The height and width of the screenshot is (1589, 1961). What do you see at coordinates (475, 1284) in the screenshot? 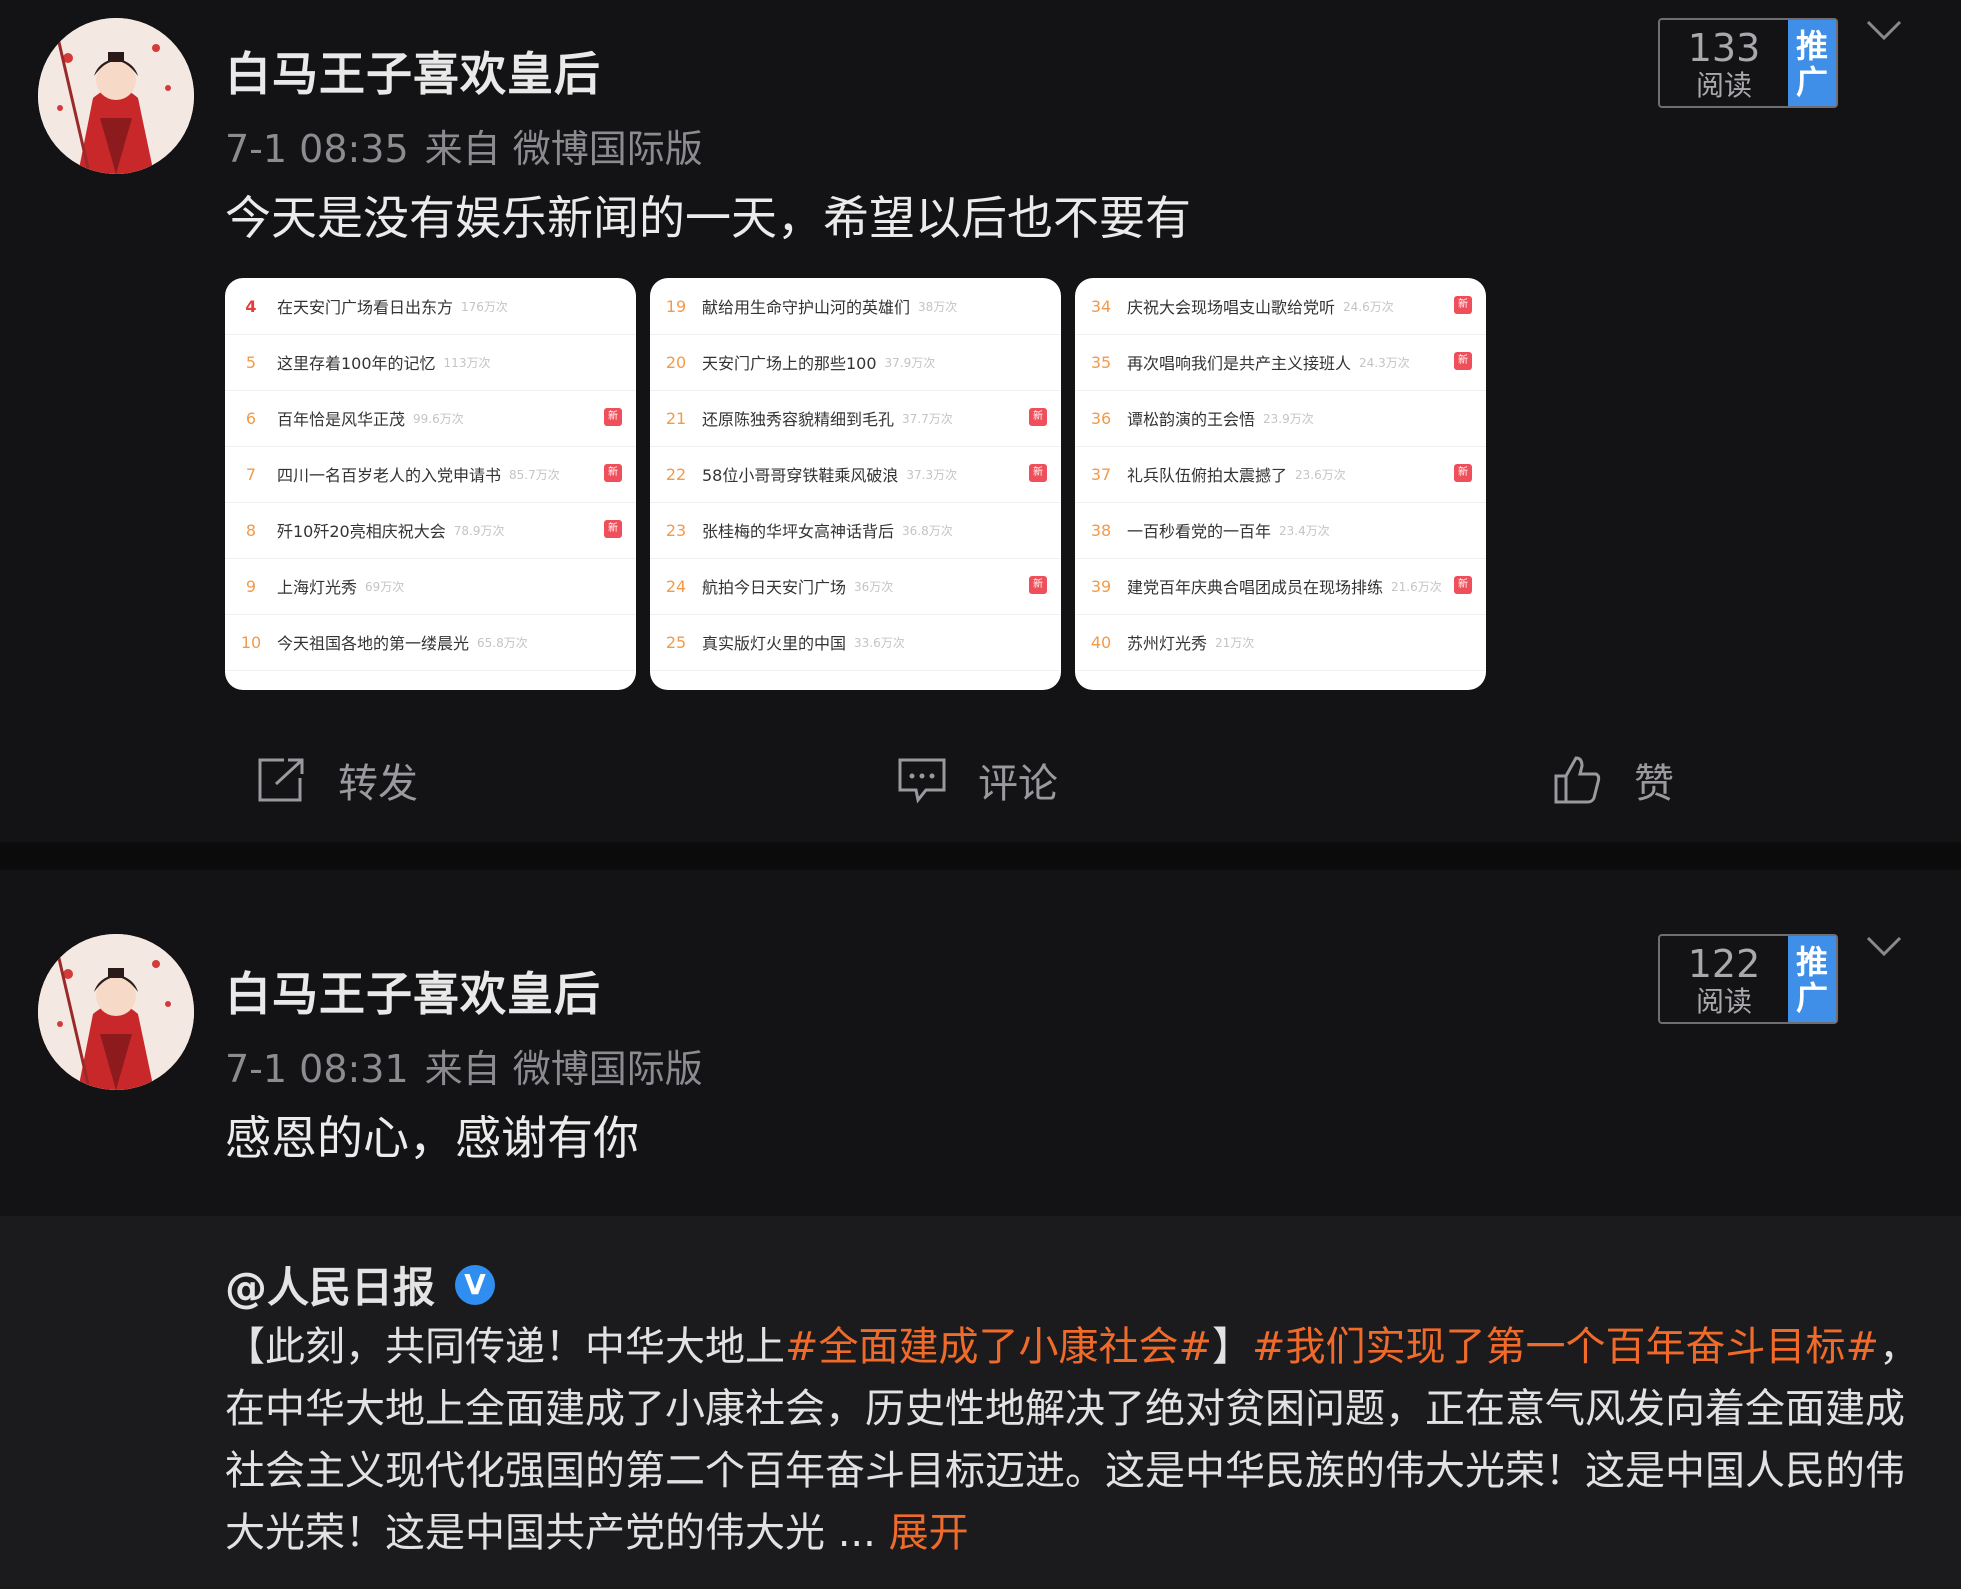
I see `verified-icon: V` at bounding box center [475, 1284].